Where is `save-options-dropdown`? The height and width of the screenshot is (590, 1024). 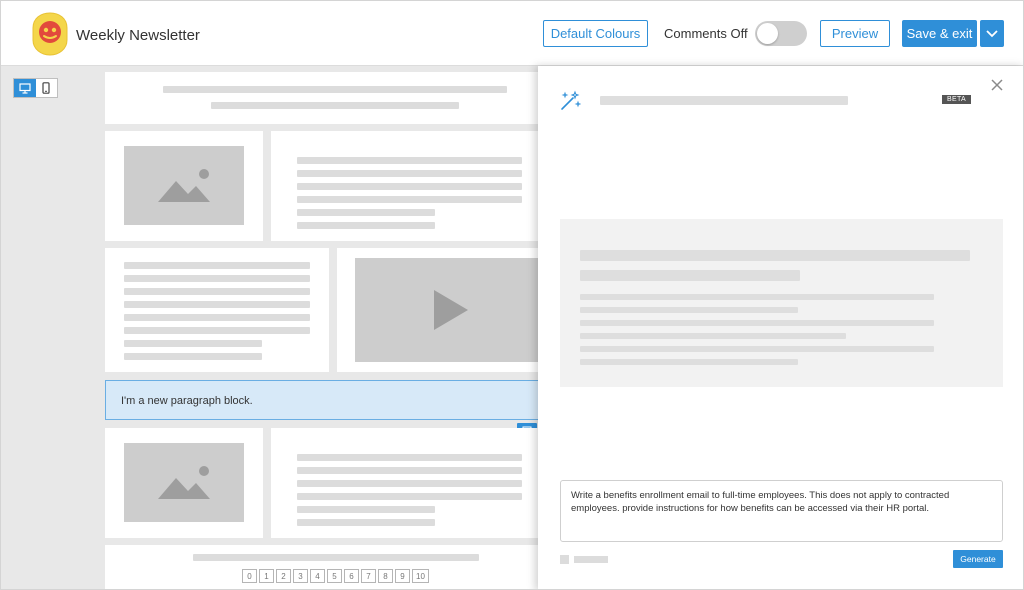
save-options-dropdown is located at coordinates (992, 33).